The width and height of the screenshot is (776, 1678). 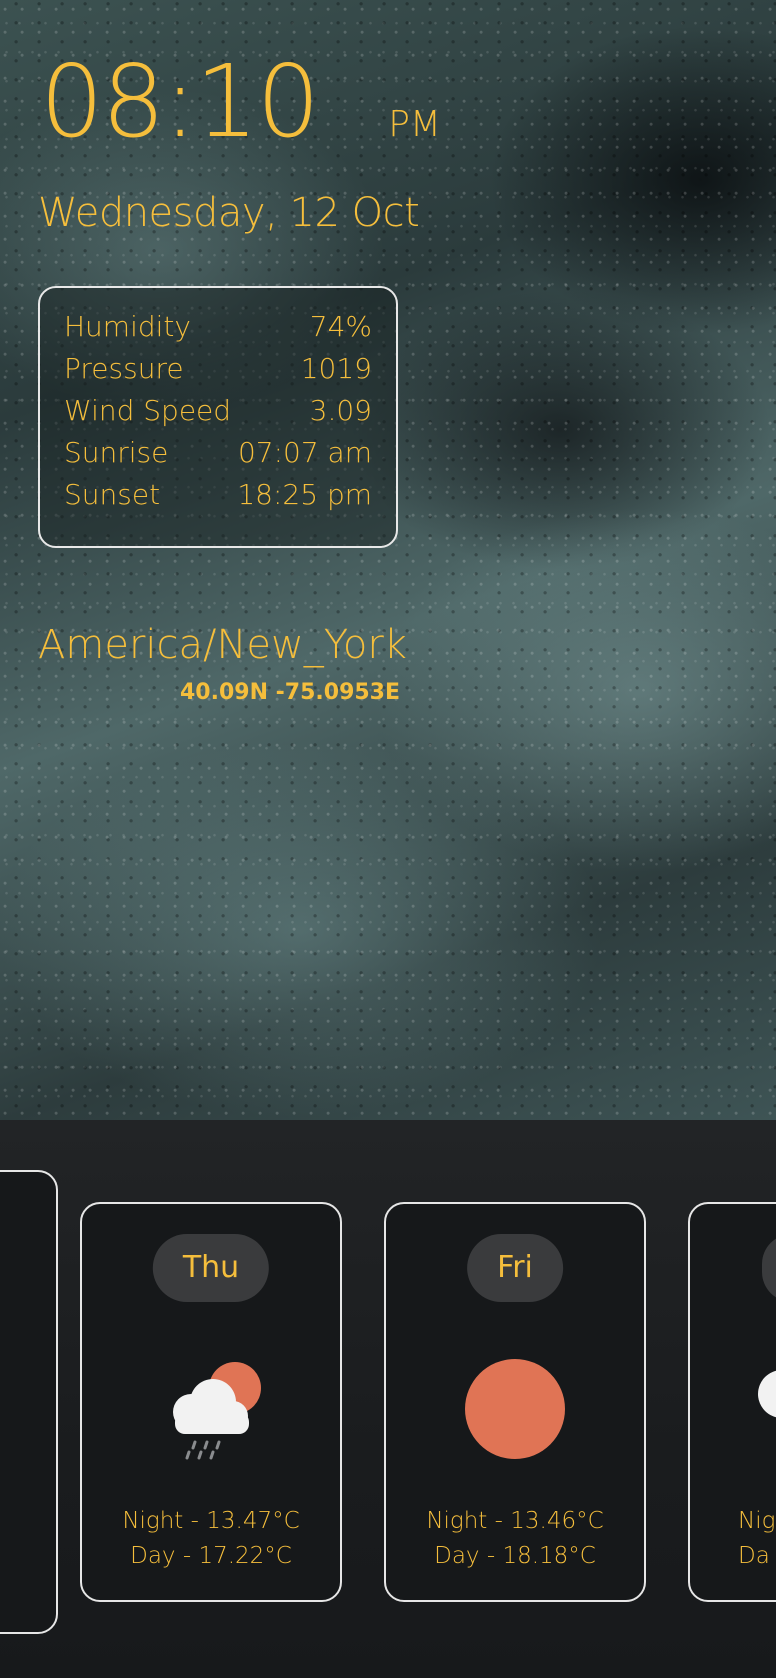 I want to click on stat-row-wind-speed: Wind Speed 3.09, so click(x=218, y=411).